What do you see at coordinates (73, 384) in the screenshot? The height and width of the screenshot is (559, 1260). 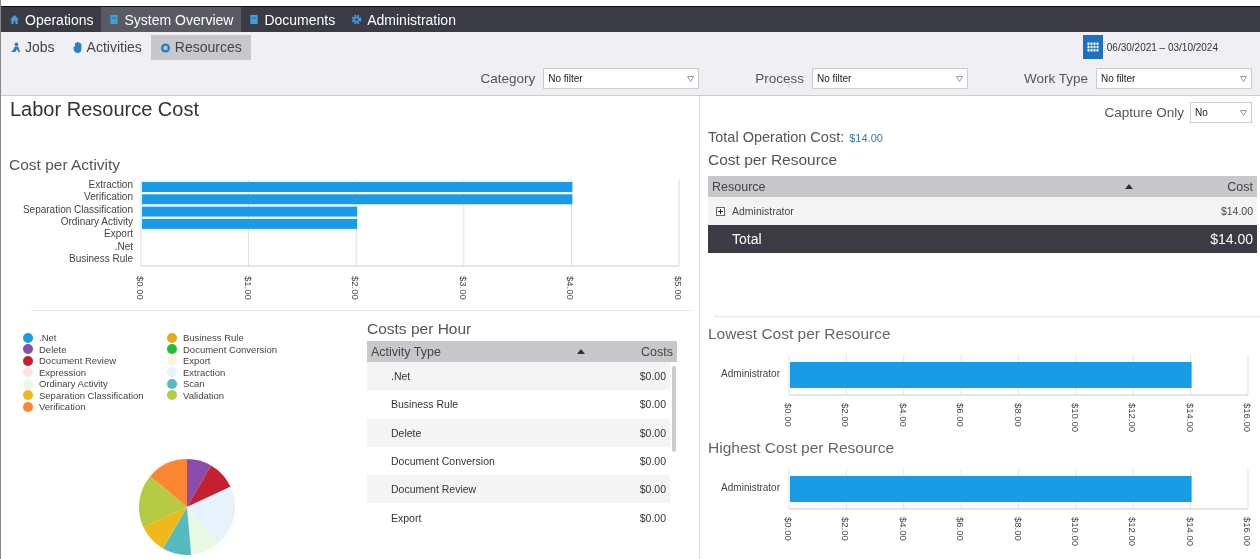 I see `legend-label: Ordinary Activity` at bounding box center [73, 384].